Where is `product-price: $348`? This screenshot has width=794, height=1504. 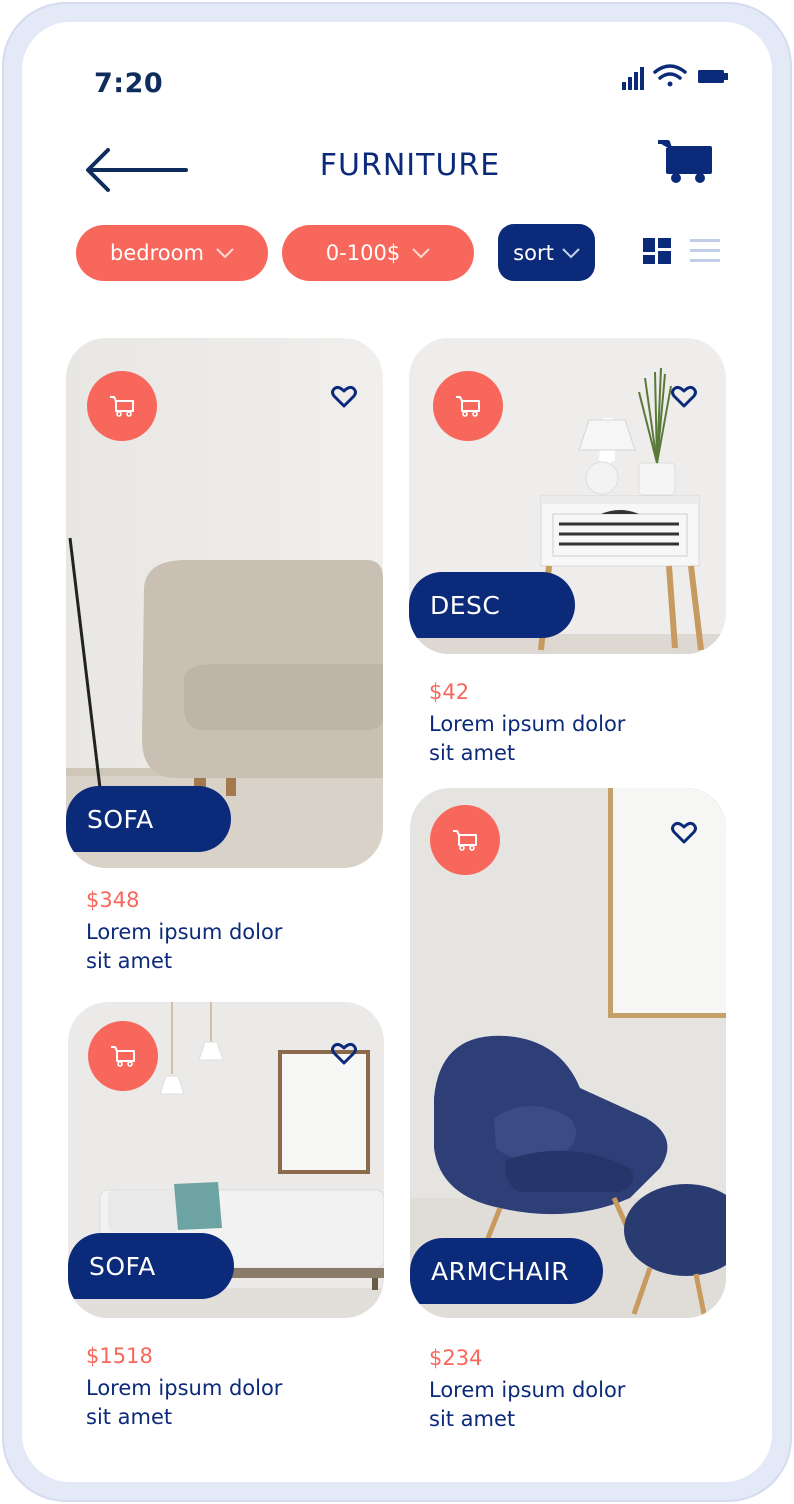
product-price: $348 is located at coordinates (113, 900).